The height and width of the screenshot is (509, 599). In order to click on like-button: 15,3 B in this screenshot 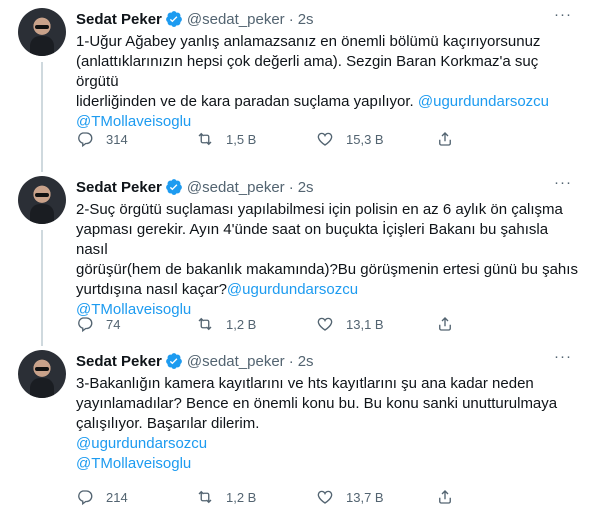, I will do `click(376, 139)`.